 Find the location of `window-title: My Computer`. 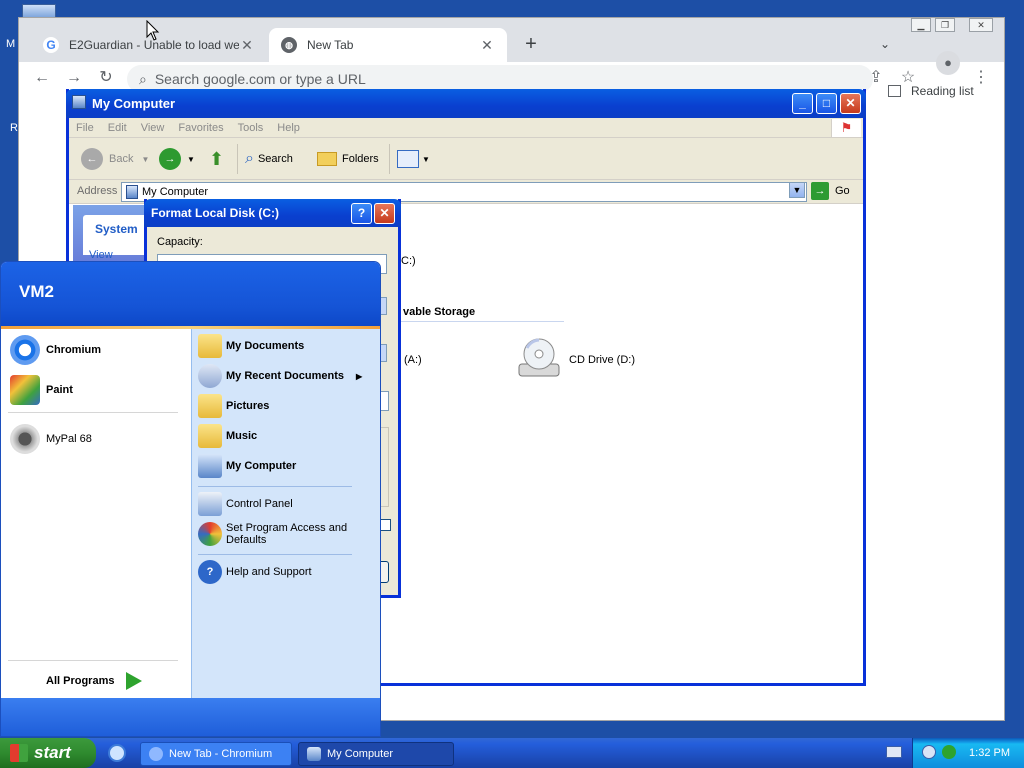

window-title: My Computer is located at coordinates (134, 103).